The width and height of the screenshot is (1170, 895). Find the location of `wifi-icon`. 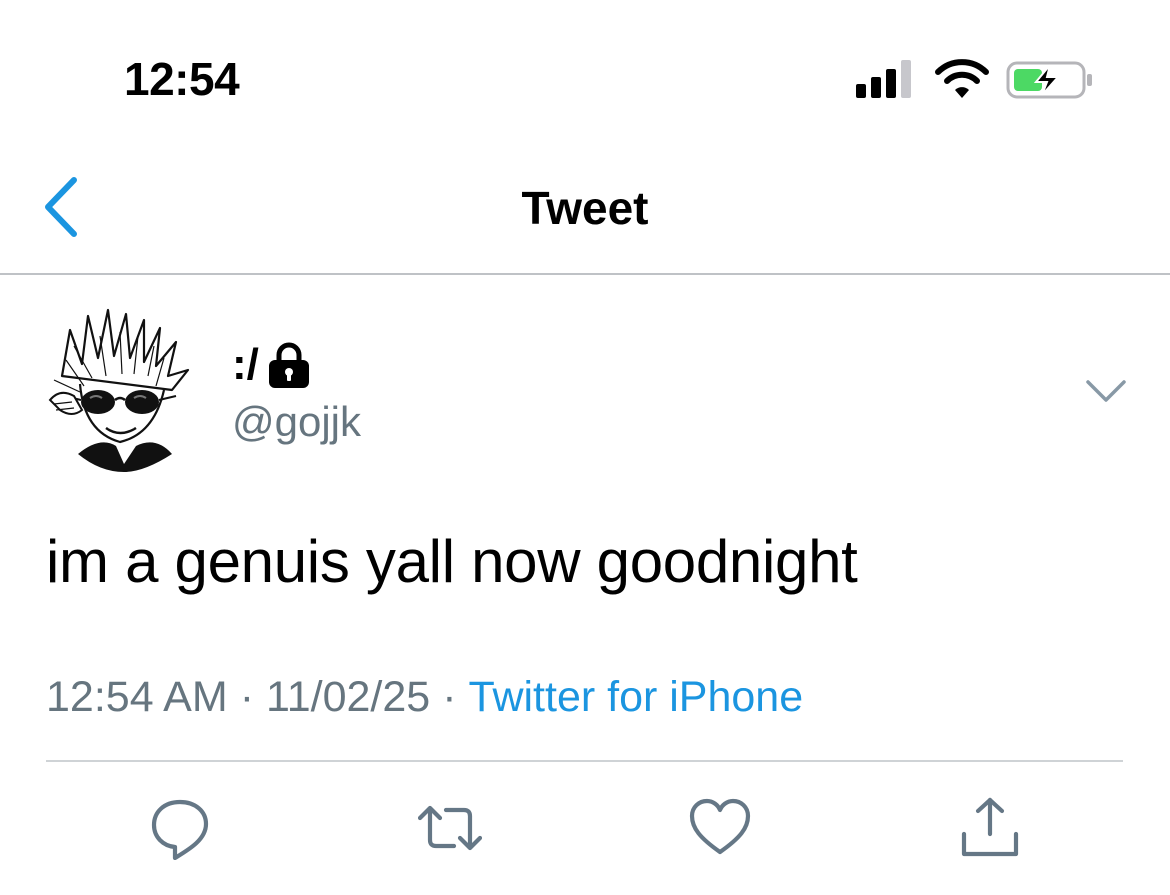

wifi-icon is located at coordinates (962, 78).